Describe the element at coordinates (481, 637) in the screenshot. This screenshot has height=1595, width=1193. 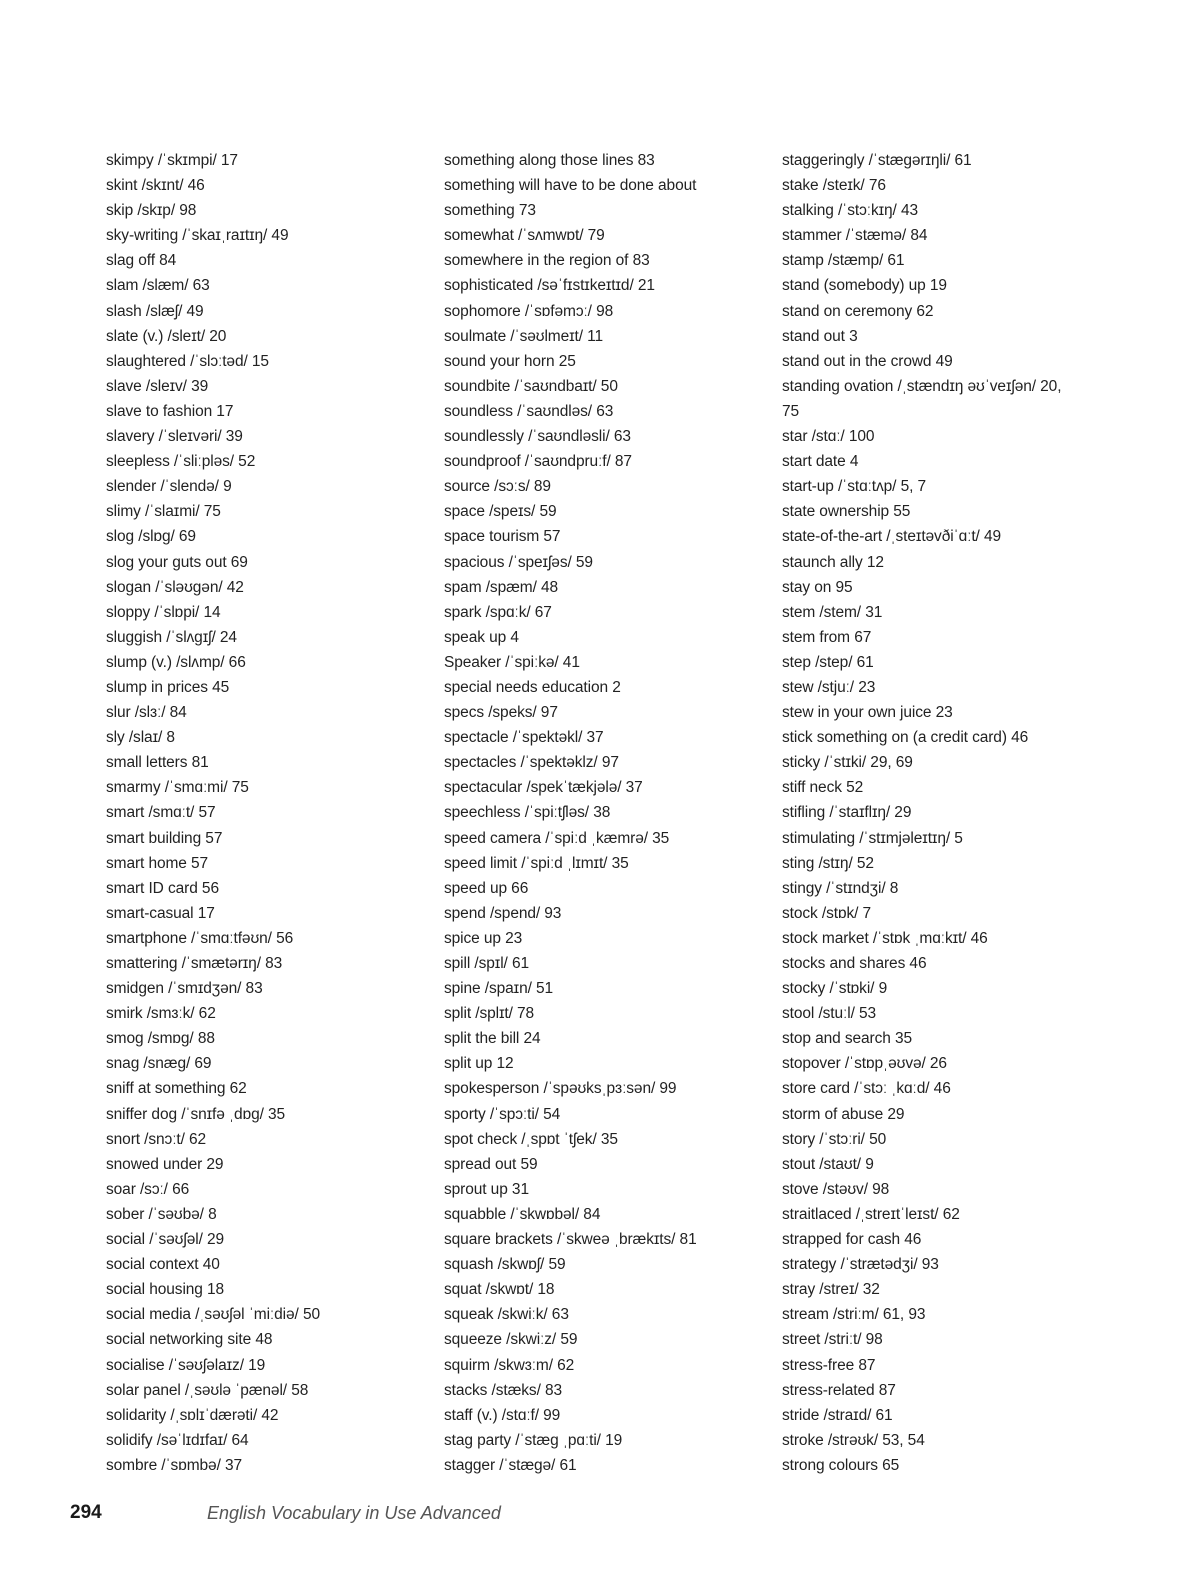
I see `index-entry: speak up 4` at that location.